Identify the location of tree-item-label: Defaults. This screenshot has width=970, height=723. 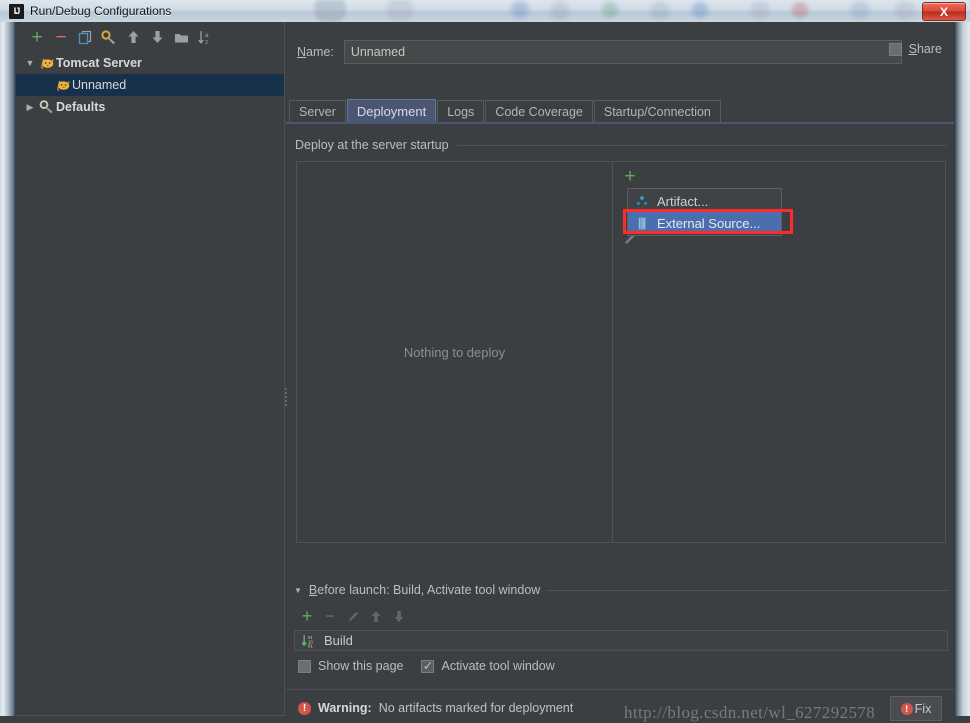
(80, 107).